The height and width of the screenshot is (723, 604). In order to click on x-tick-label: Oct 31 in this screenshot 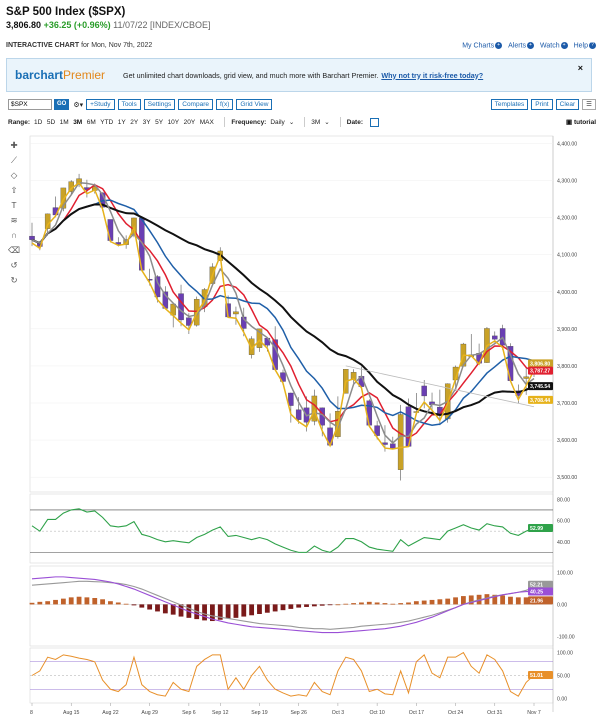, I will do `click(494, 713)`.